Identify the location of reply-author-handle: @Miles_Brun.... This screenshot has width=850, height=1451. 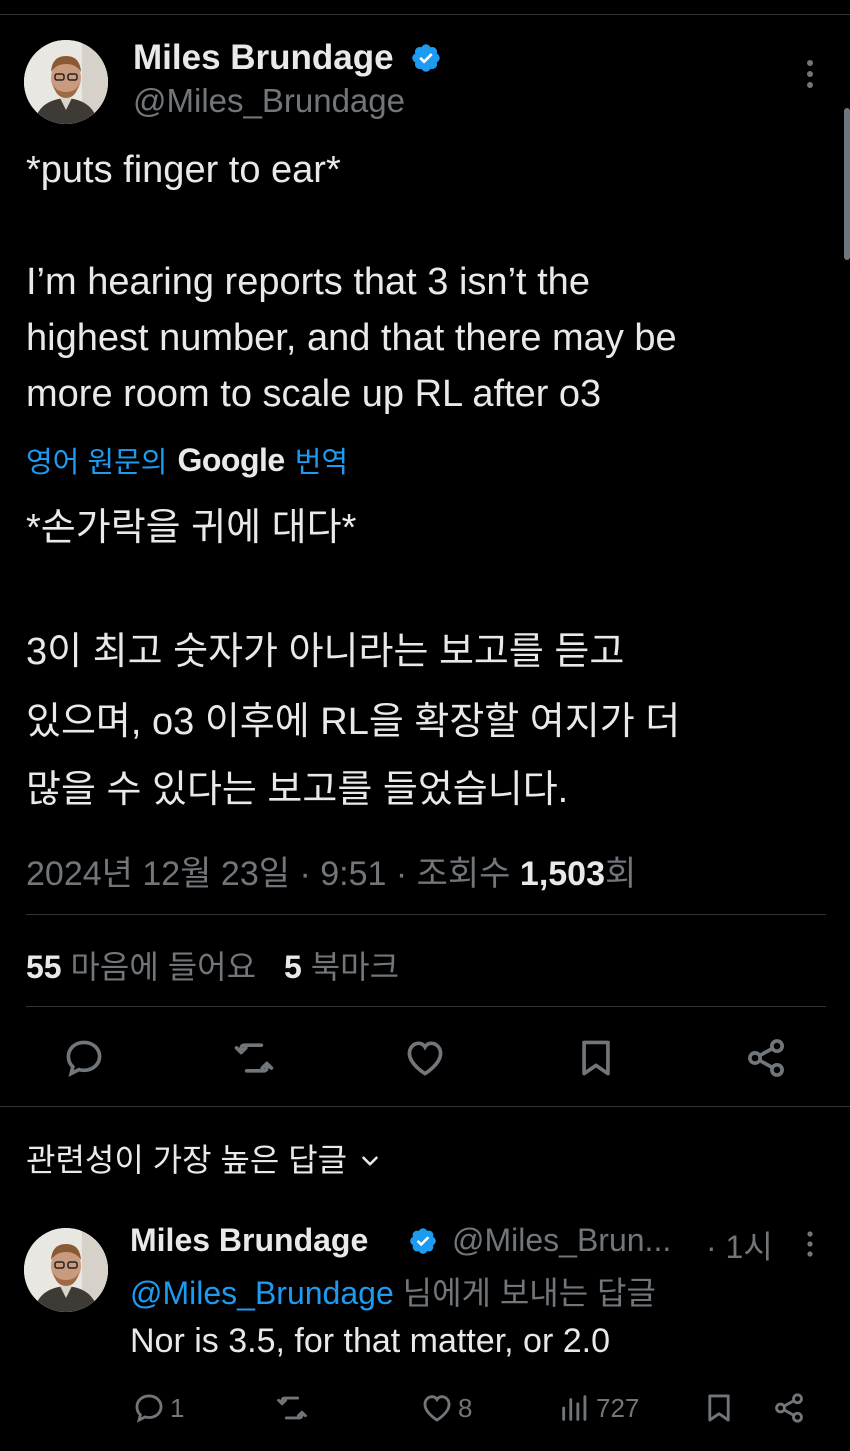
(561, 1240).